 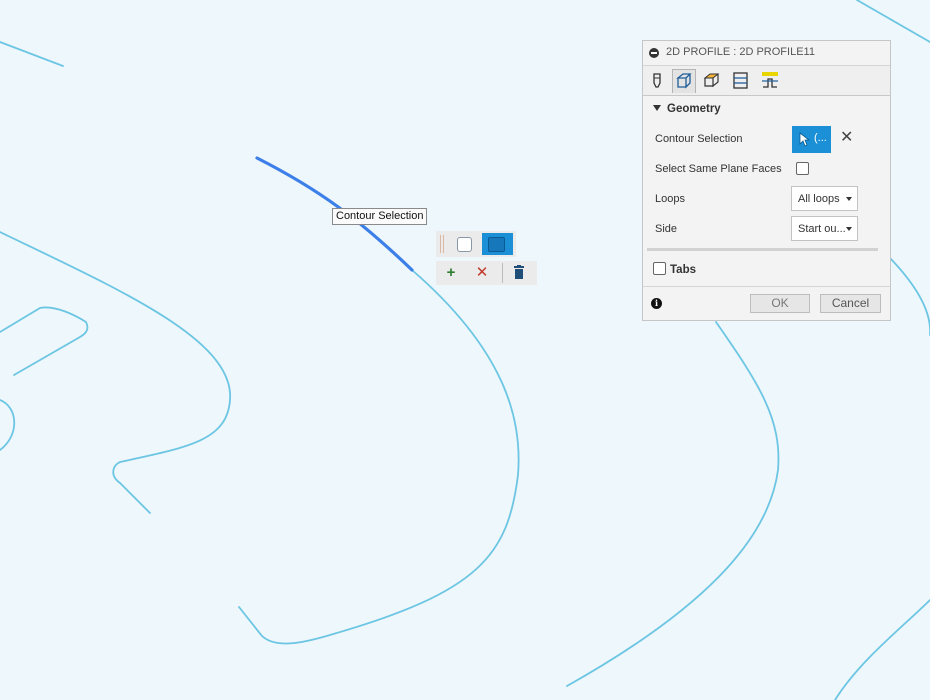 What do you see at coordinates (684, 81) in the screenshot?
I see `geometry-tab-icon` at bounding box center [684, 81].